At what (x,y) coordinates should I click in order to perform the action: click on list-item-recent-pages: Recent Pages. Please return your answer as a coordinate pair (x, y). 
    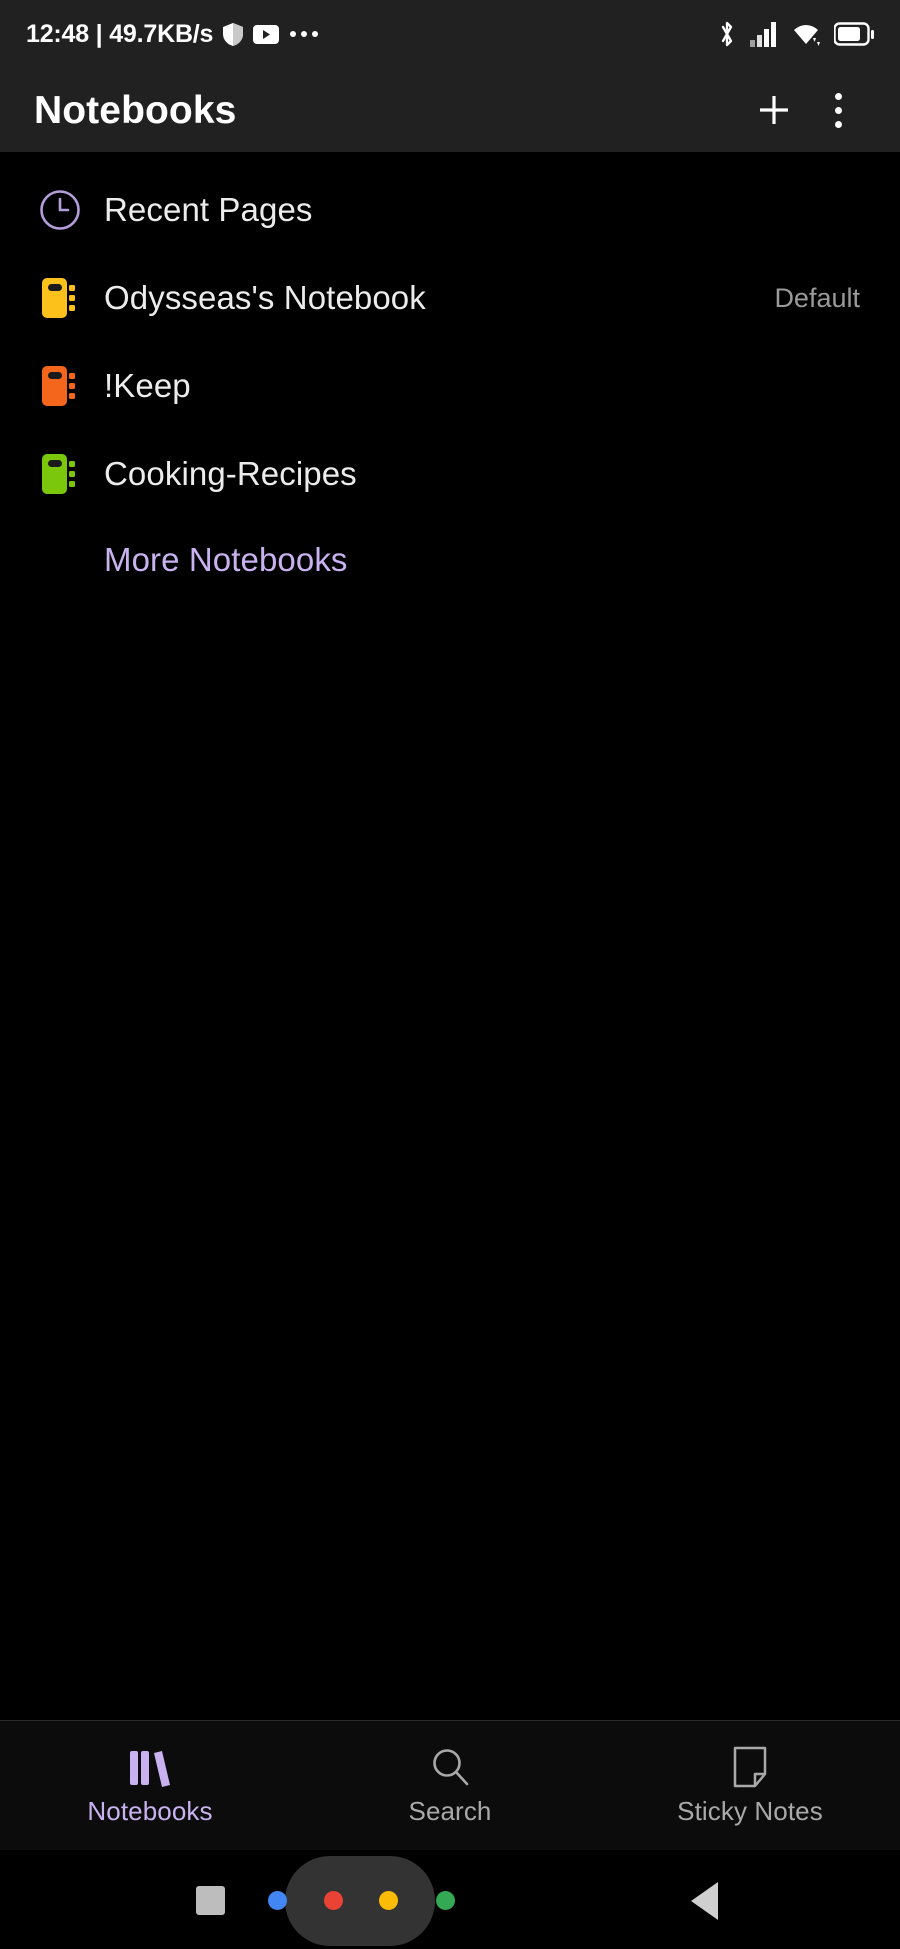
    Looking at the image, I should click on (450, 210).